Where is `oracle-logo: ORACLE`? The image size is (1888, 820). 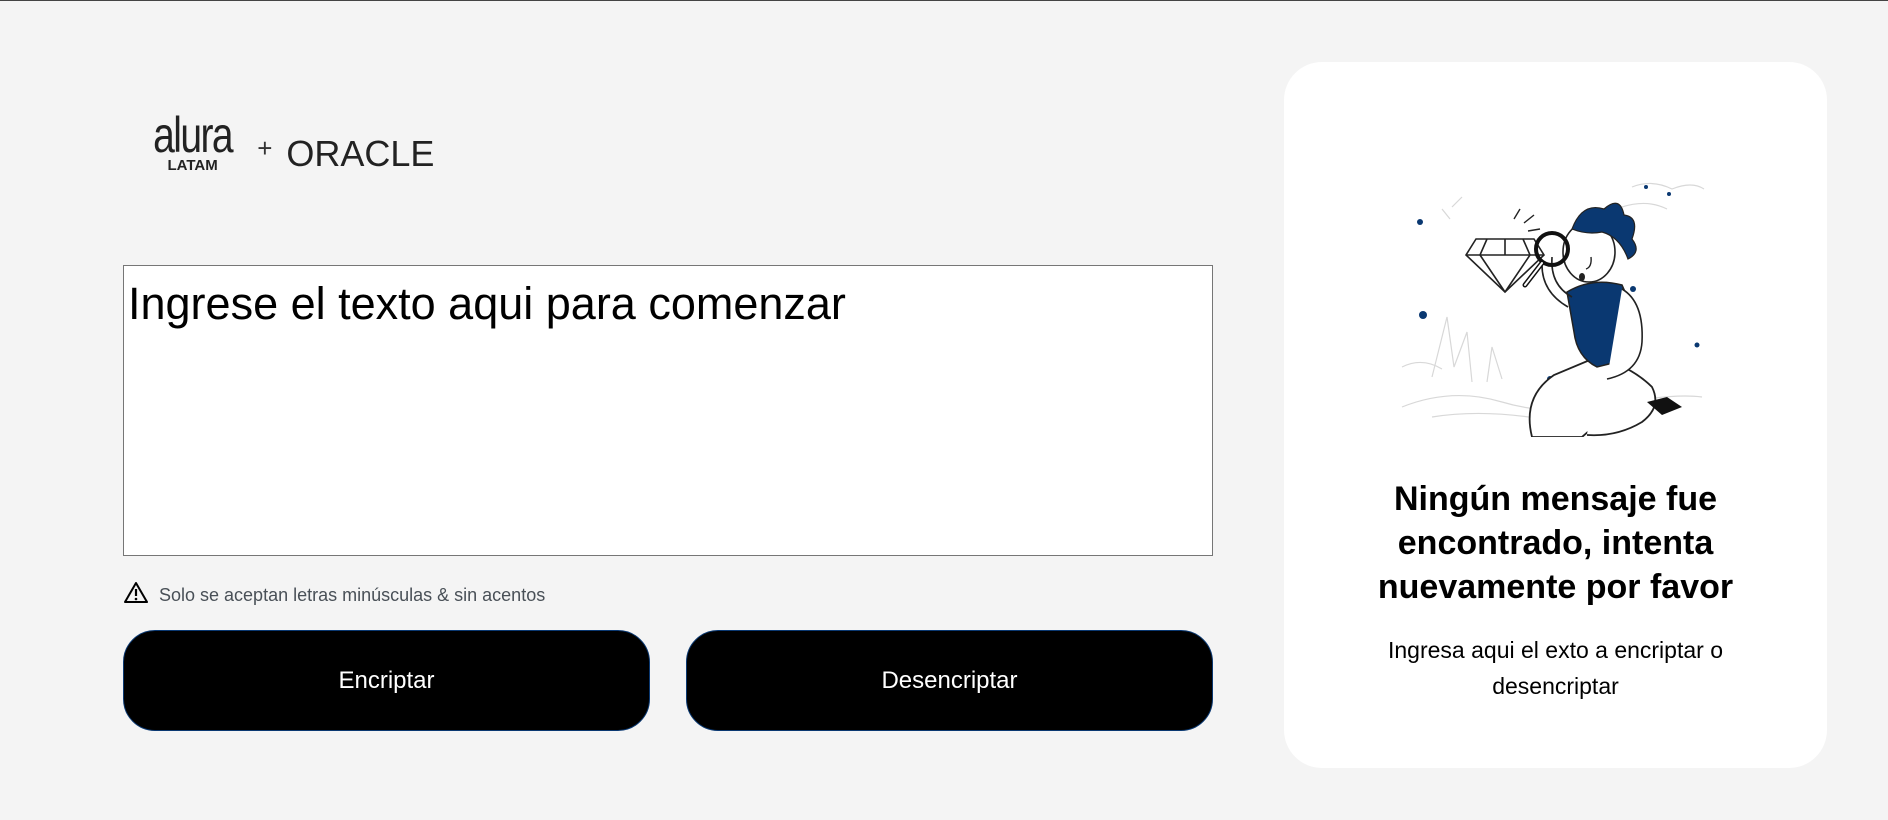 oracle-logo: ORACLE is located at coordinates (360, 153).